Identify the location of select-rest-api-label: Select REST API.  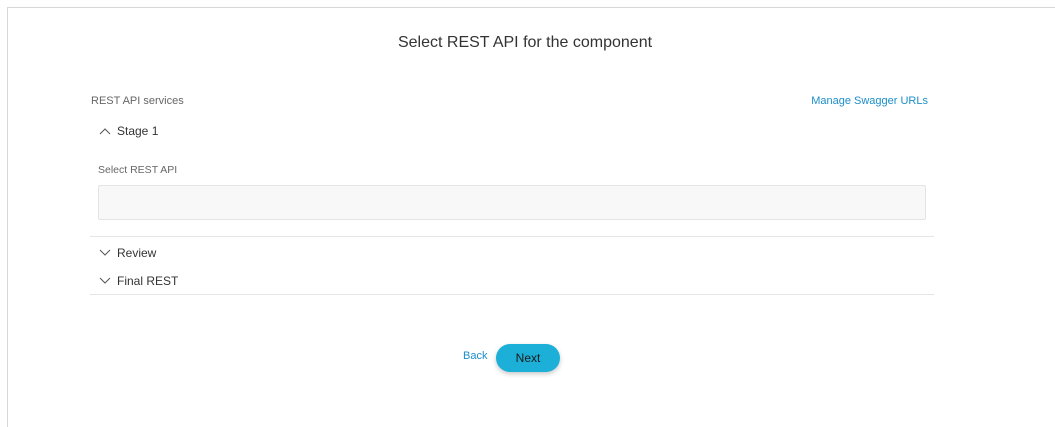
(138, 170).